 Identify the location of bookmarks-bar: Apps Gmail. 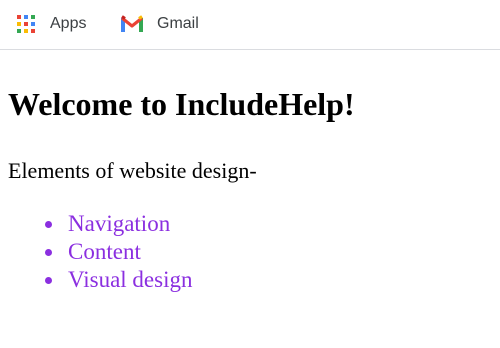
(250, 25).